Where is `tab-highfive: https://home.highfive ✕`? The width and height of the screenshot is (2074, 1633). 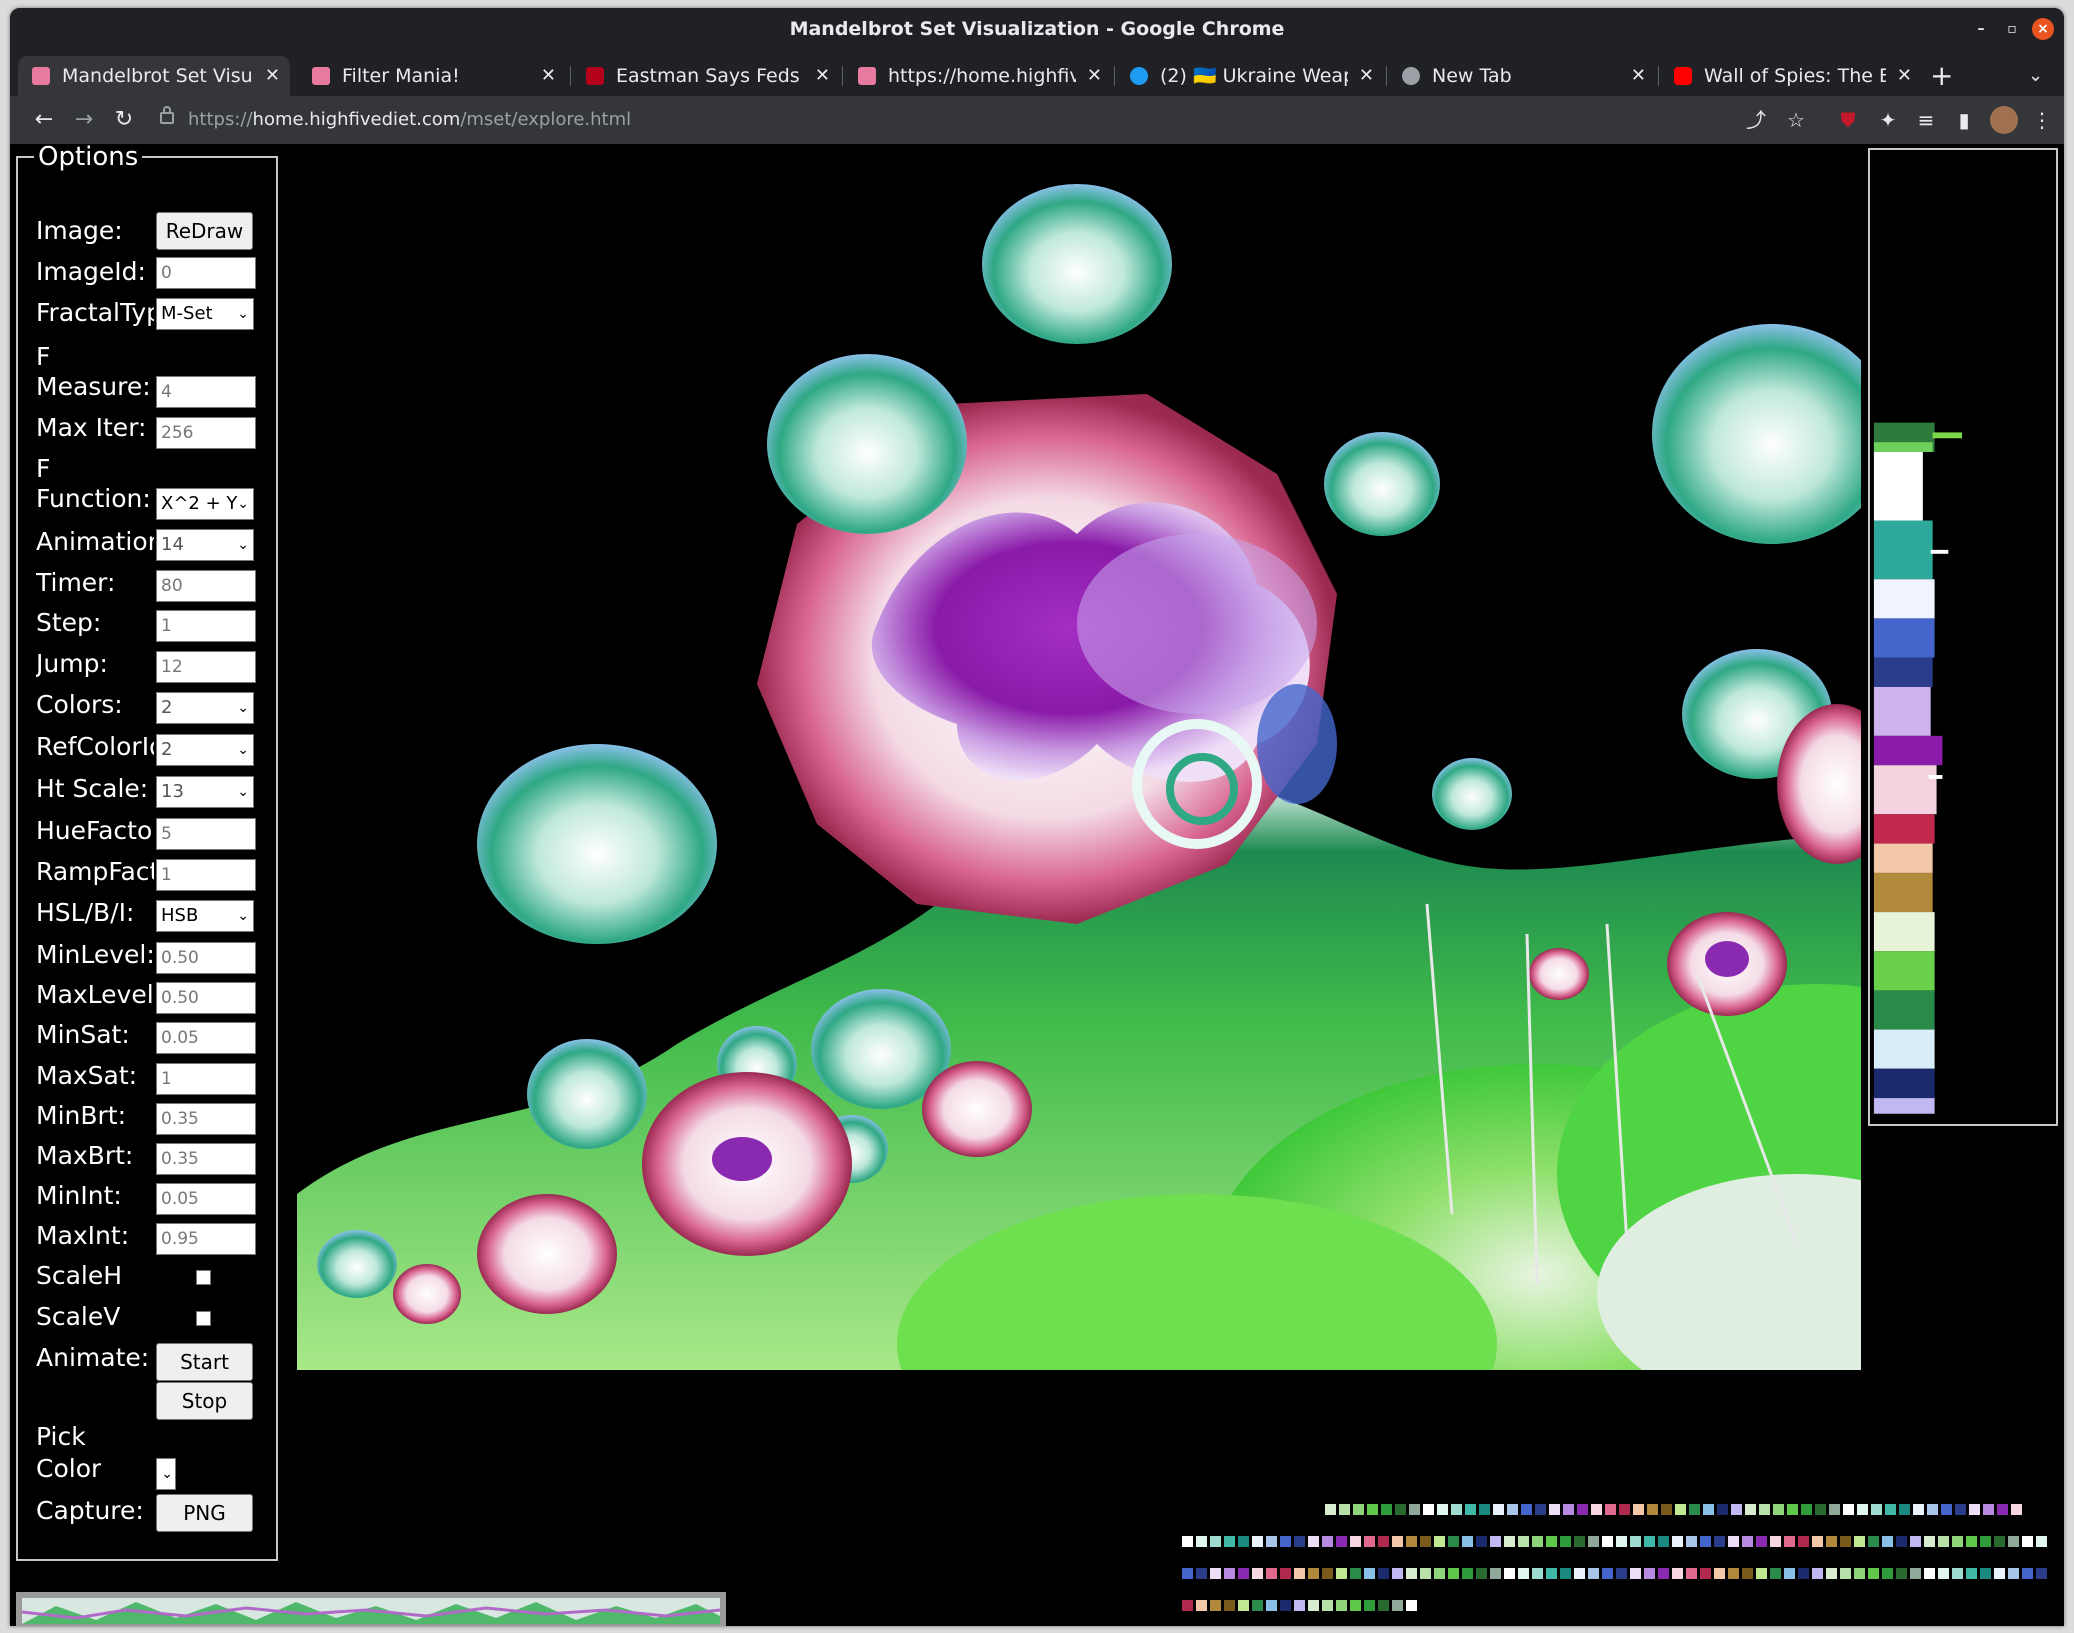
tab-highfive: https://home.highfive ✕ is located at coordinates (978, 76).